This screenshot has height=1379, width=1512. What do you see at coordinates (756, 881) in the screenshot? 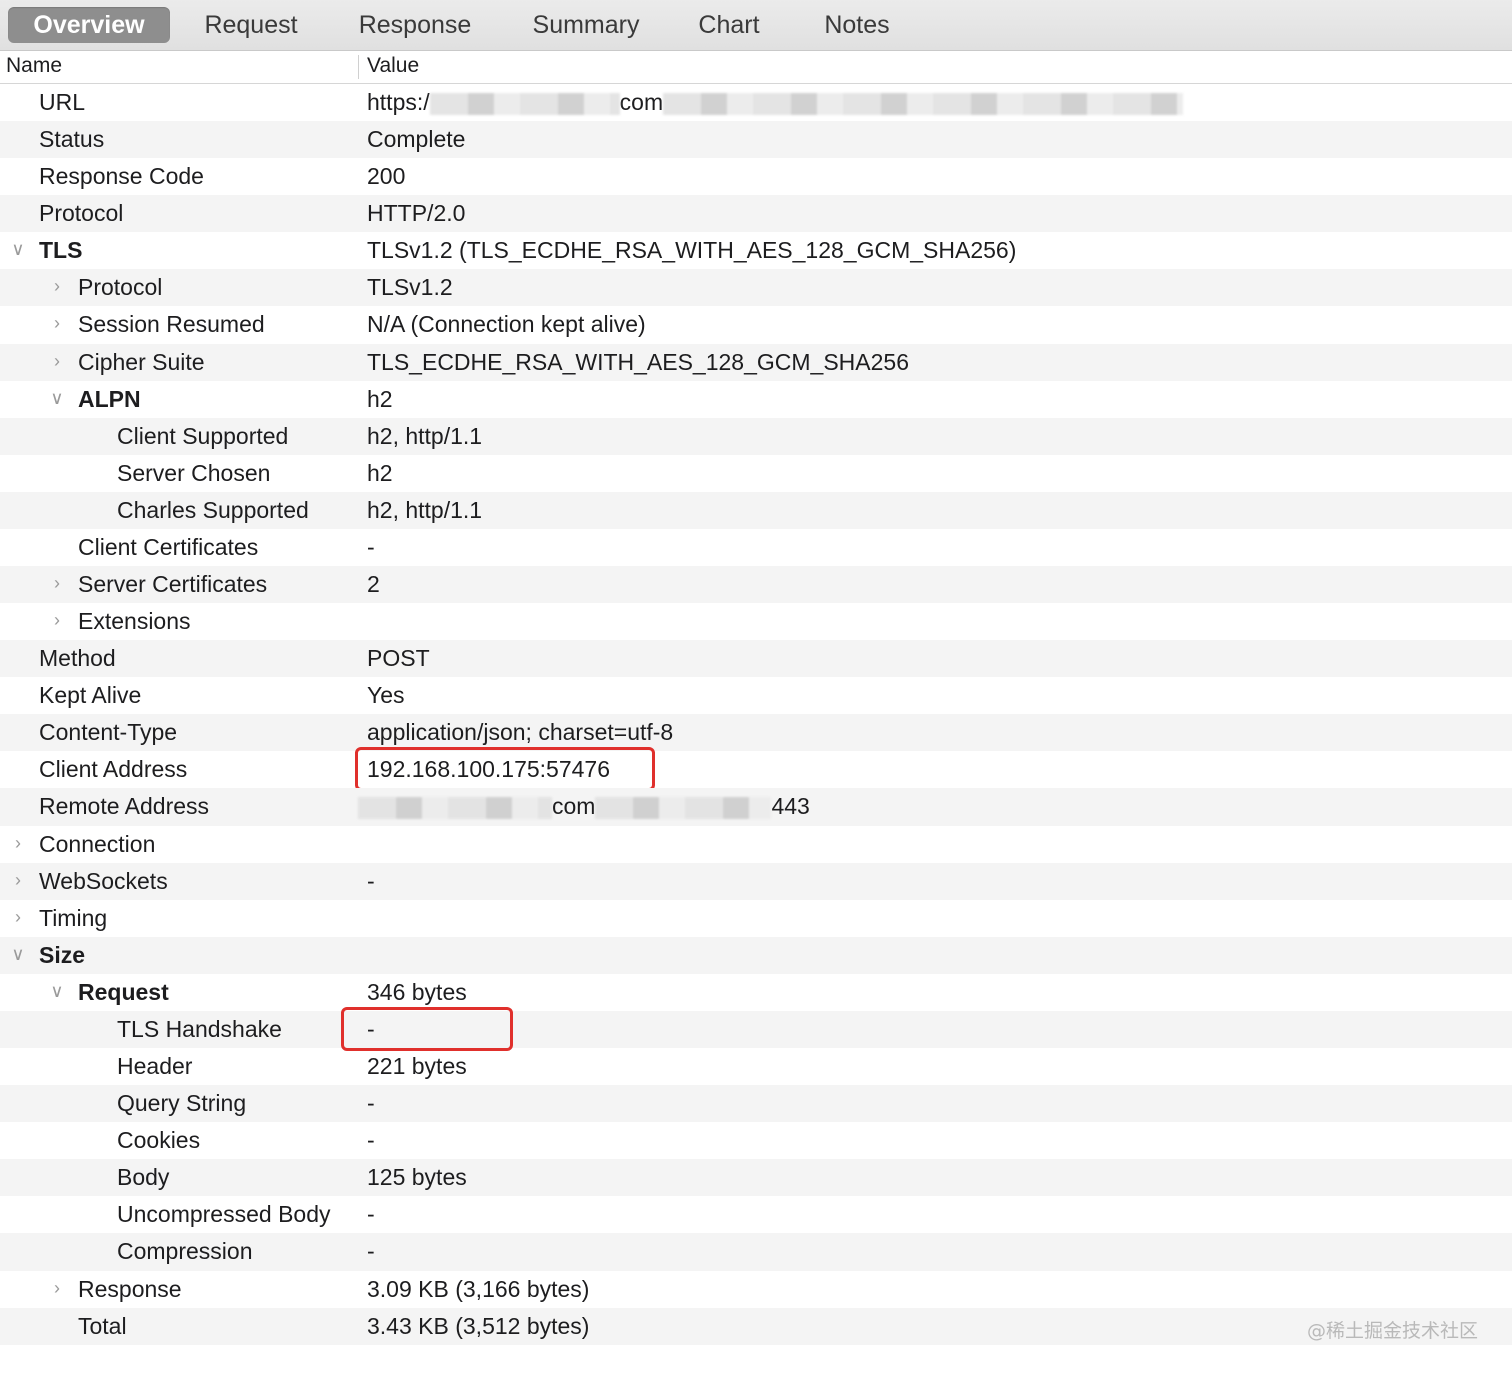
I see `table-row: › WebSockets -` at bounding box center [756, 881].